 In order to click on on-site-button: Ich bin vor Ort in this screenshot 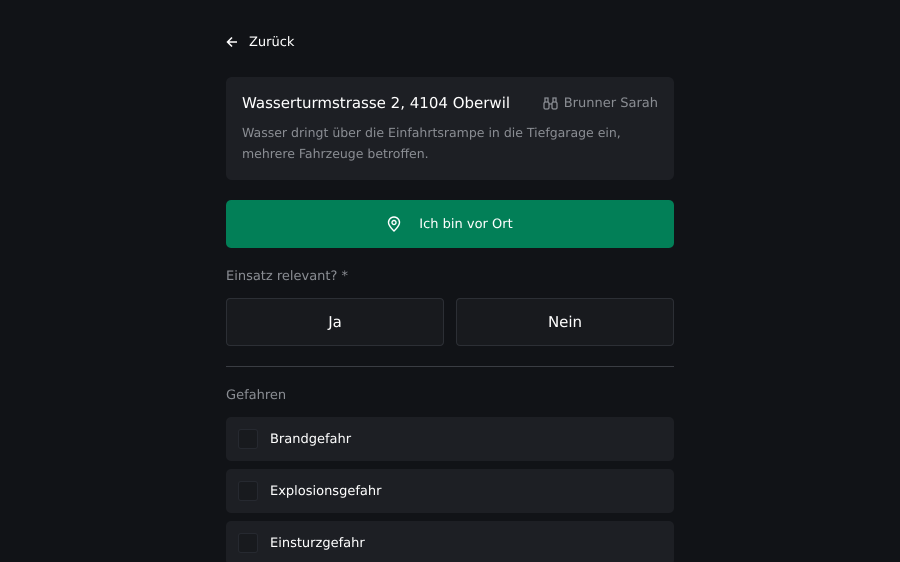, I will do `click(450, 224)`.